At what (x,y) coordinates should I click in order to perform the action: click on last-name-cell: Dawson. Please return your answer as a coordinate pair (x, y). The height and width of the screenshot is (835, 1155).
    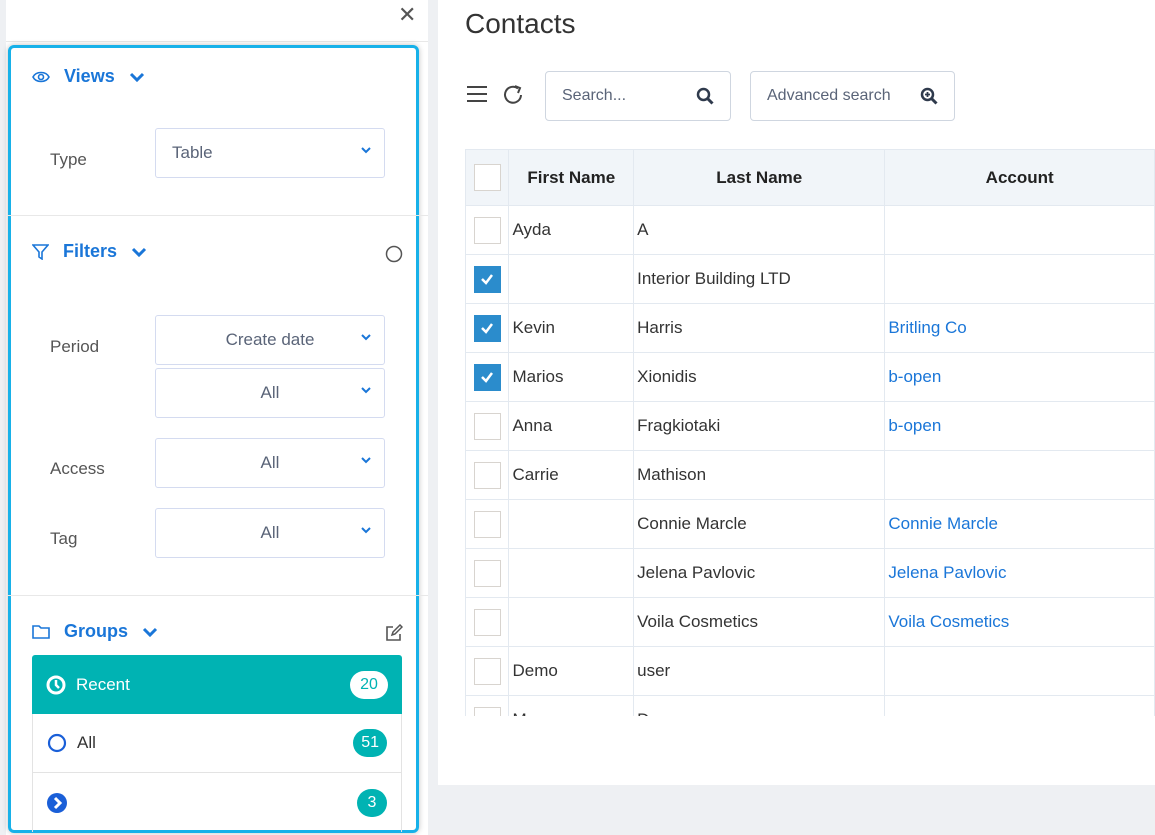
    Looking at the image, I should click on (759, 705).